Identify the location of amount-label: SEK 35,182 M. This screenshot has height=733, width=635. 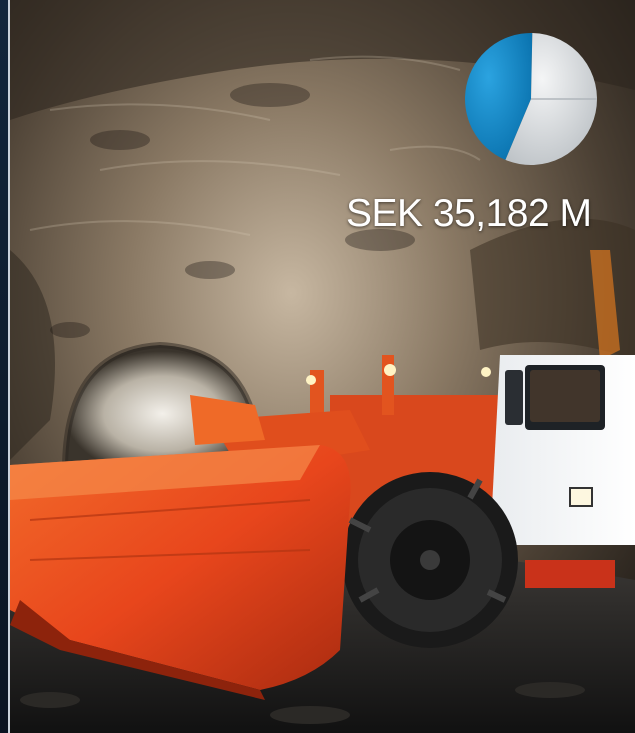
(469, 213).